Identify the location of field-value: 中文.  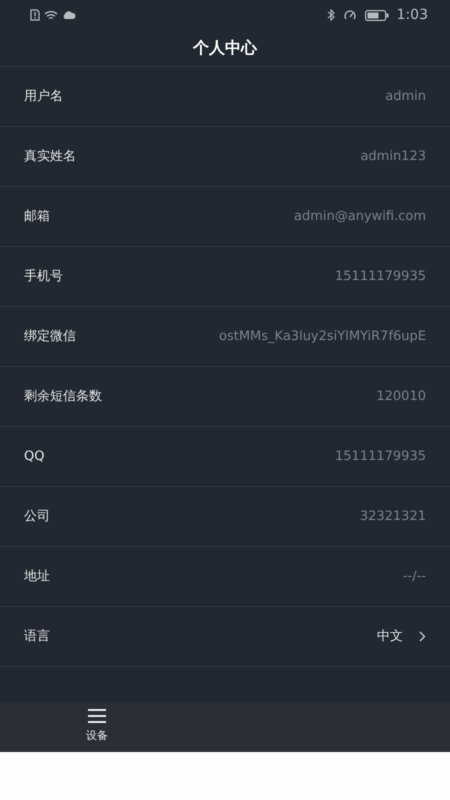
(390, 637).